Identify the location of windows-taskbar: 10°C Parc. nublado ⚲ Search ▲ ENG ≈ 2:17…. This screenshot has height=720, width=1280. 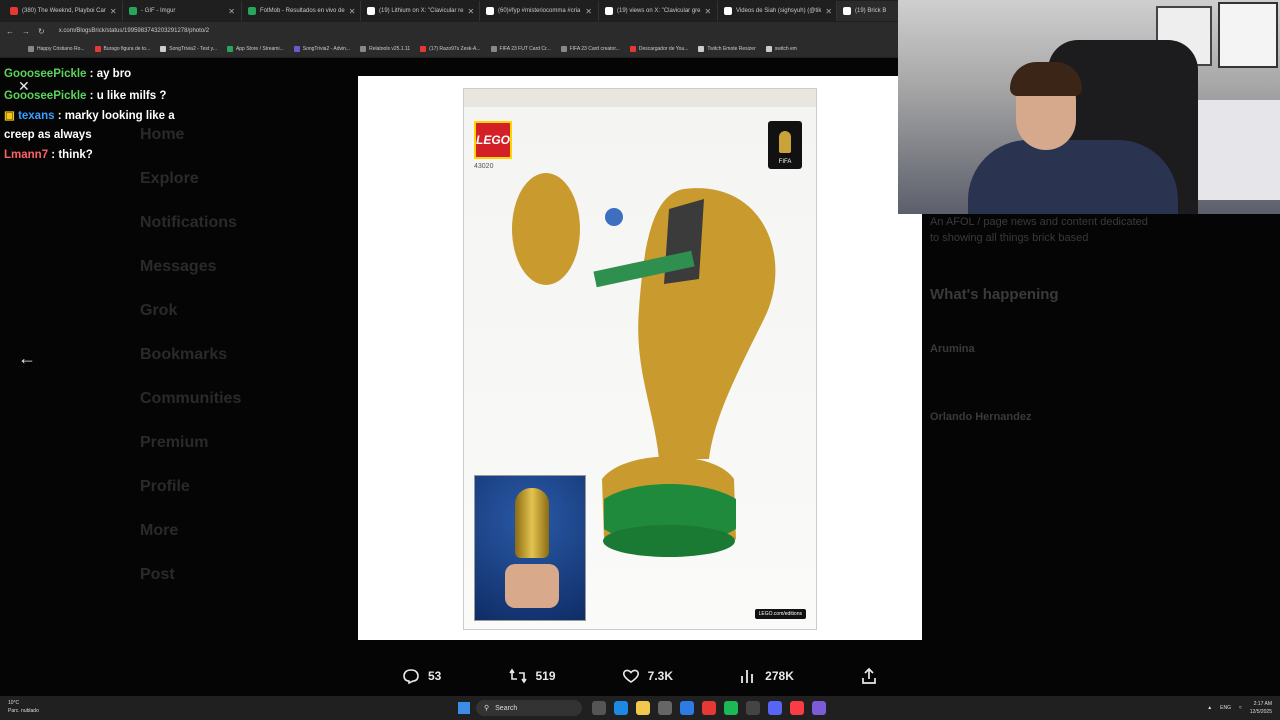
(640, 708).